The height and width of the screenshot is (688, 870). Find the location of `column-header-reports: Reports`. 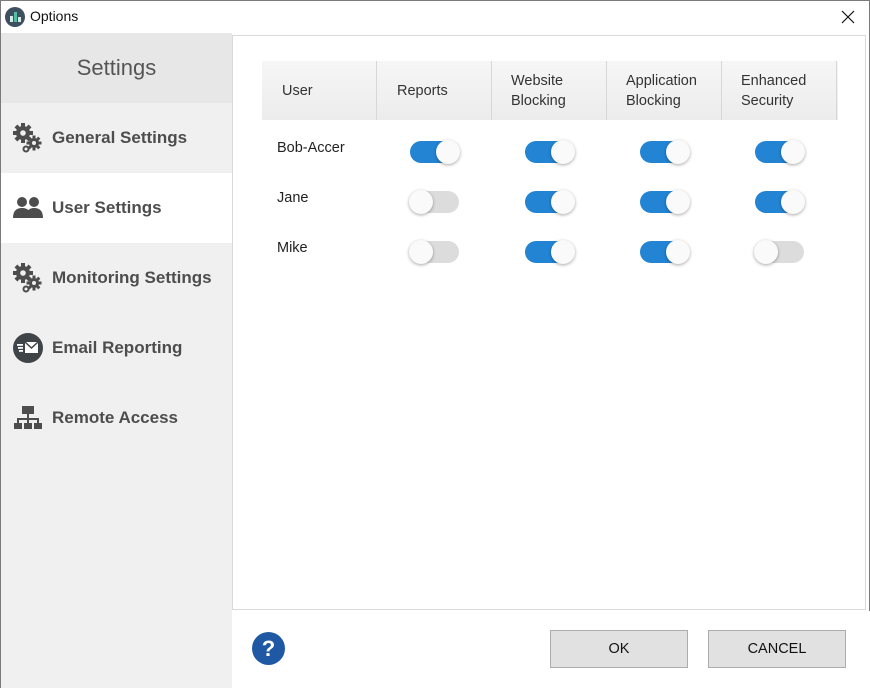

column-header-reports: Reports is located at coordinates (434, 90).